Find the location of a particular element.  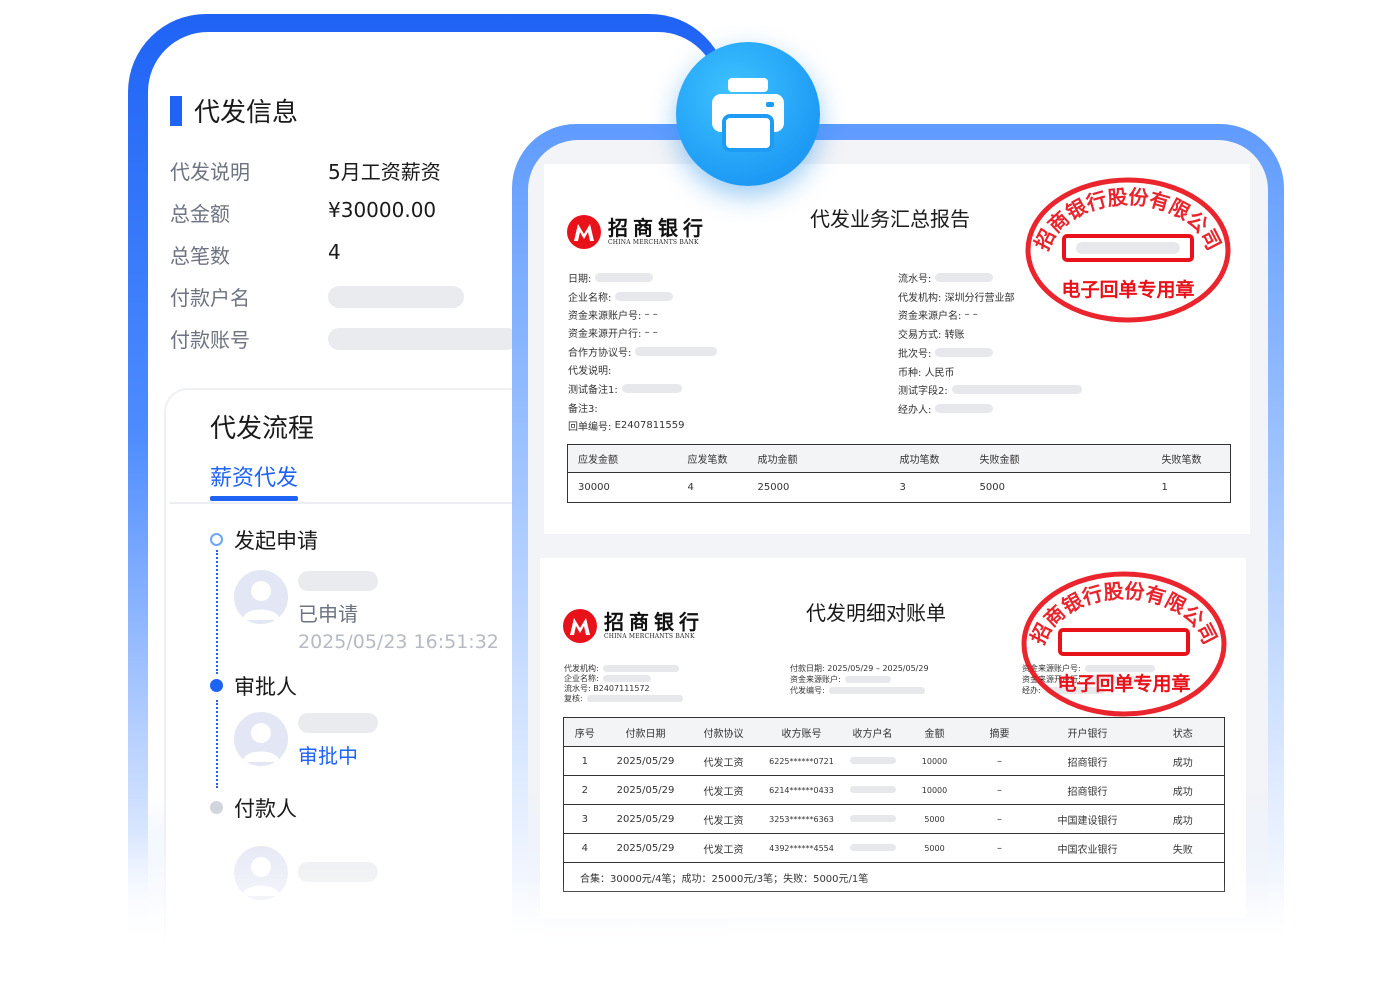

summary-field: 流水号: is located at coordinates (946, 277).